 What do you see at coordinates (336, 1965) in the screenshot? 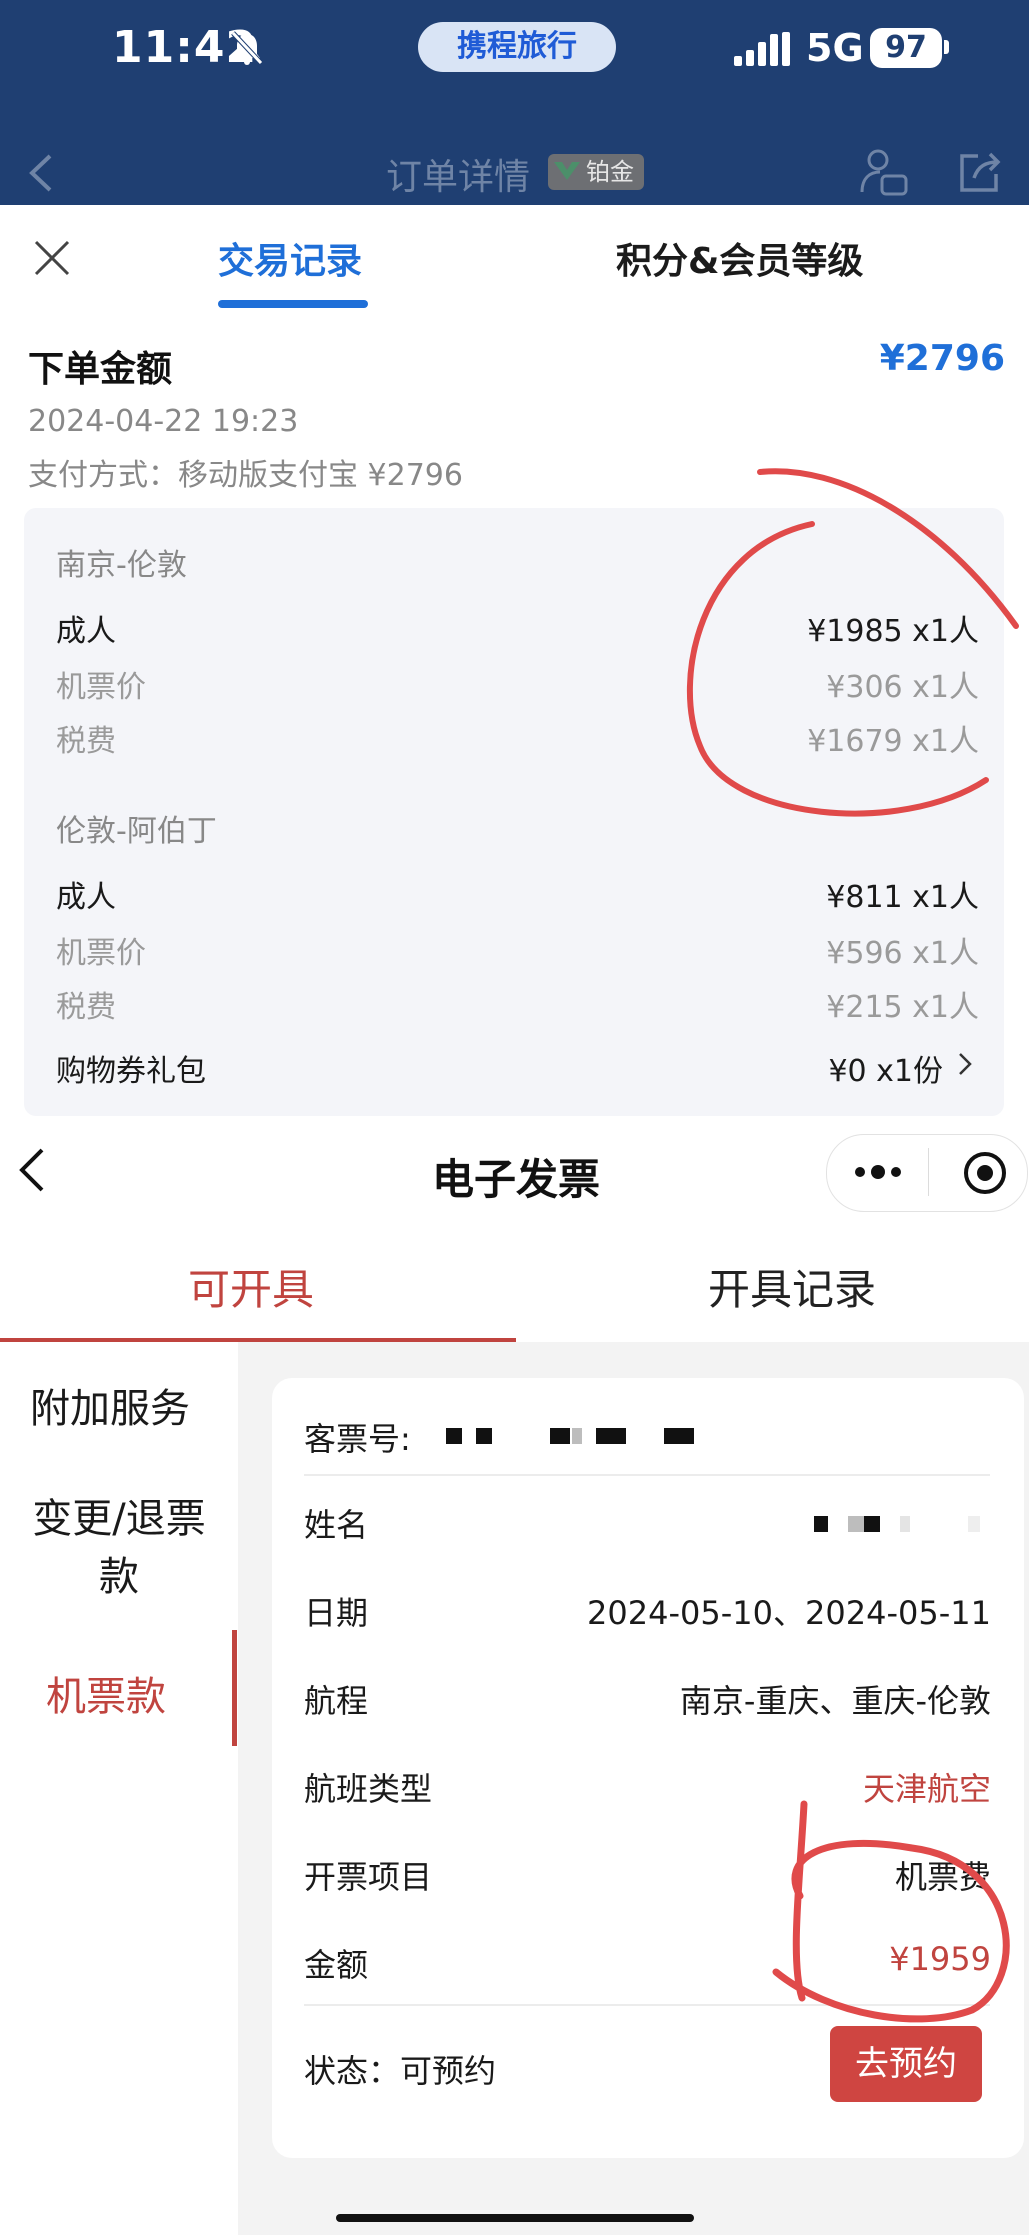
I see `amount-label: 金额` at bounding box center [336, 1965].